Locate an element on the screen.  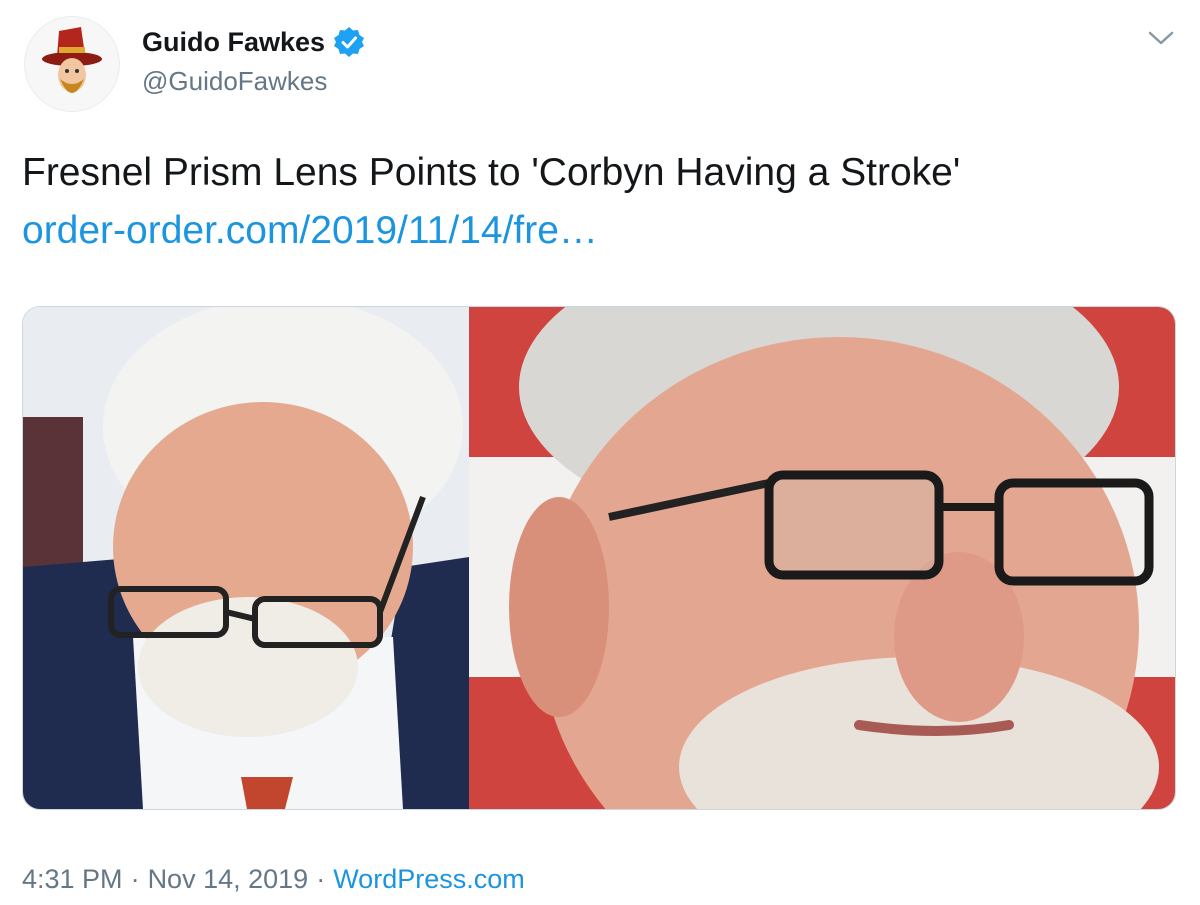
chevron-down-icon is located at coordinates (1161, 38).